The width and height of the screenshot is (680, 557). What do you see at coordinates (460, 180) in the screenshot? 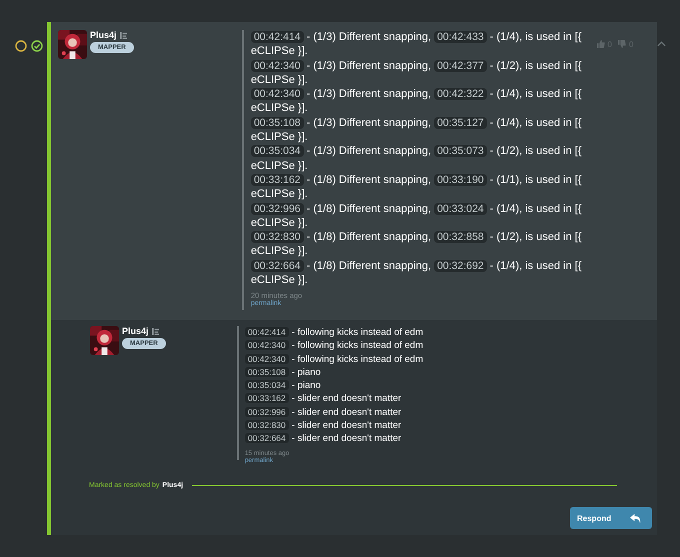
I see `timestamp: 00:33:190` at bounding box center [460, 180].